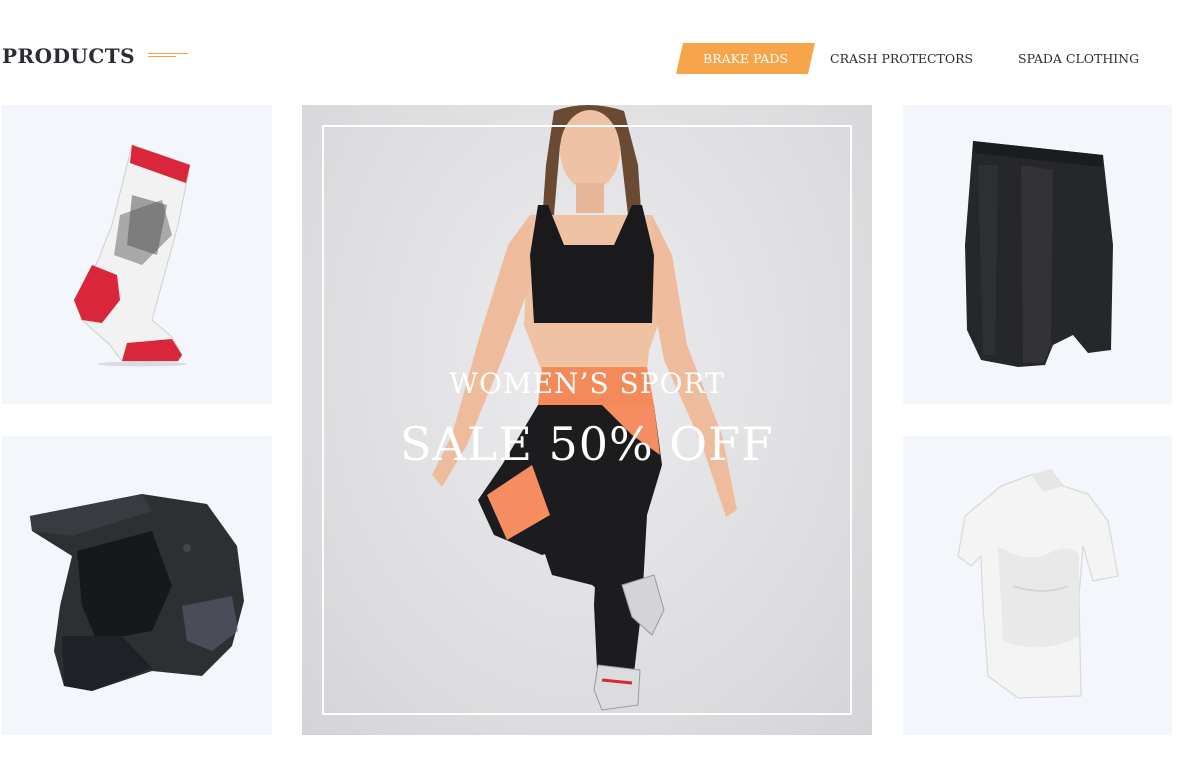 Image resolution: width=1179 pixels, height=762 pixels. Describe the element at coordinates (587, 383) in the screenshot. I see `banner-subtitle: WOMEN’S SPORT` at that location.